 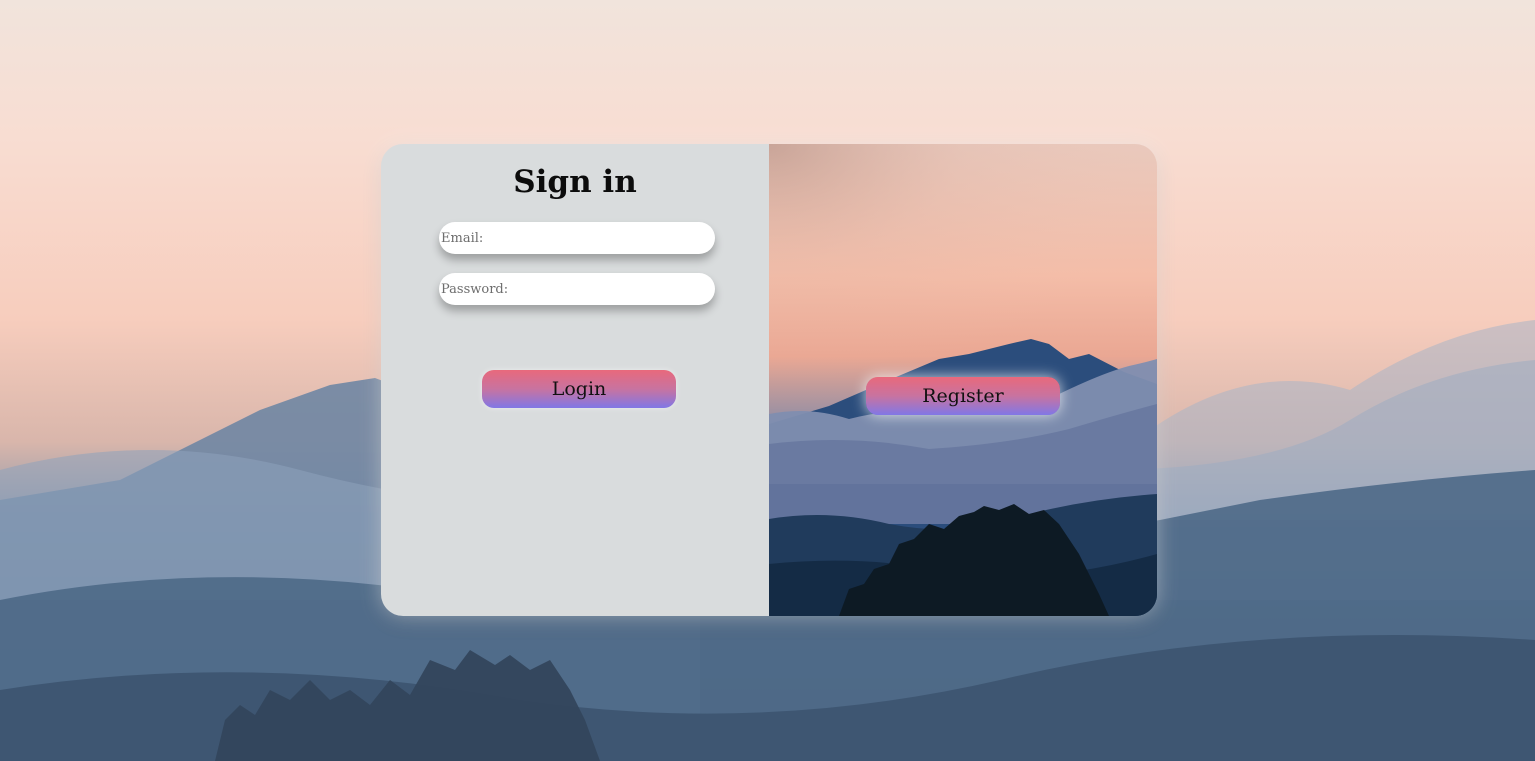 I want to click on sign-in-title: Sign in, so click(x=575, y=182).